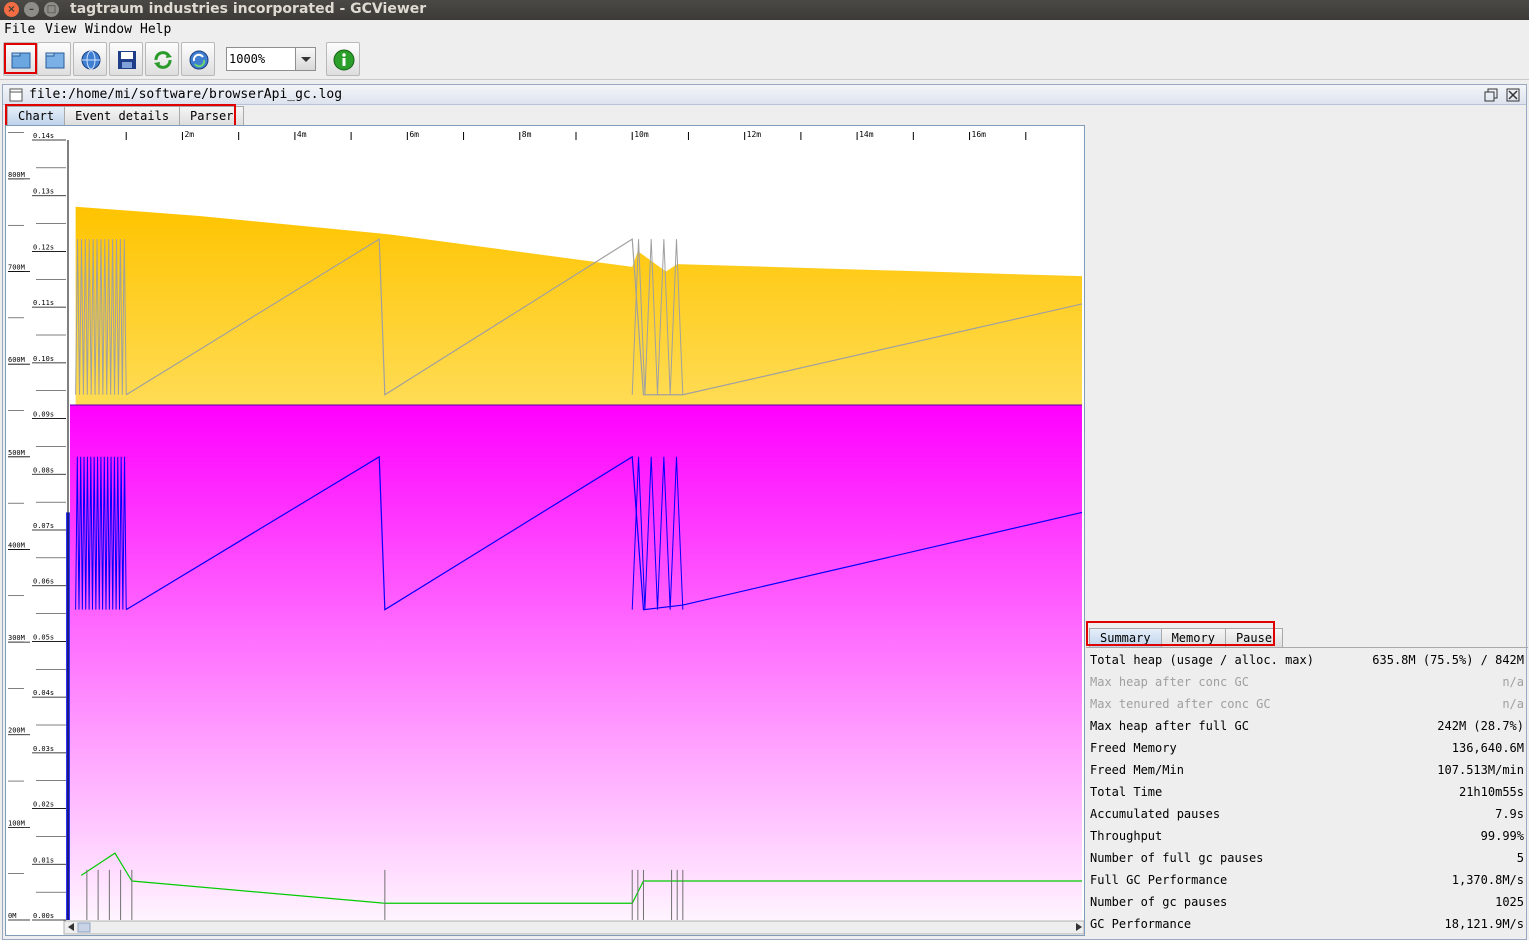  What do you see at coordinates (573, 927) in the screenshot?
I see `horizontal-scrollbar` at bounding box center [573, 927].